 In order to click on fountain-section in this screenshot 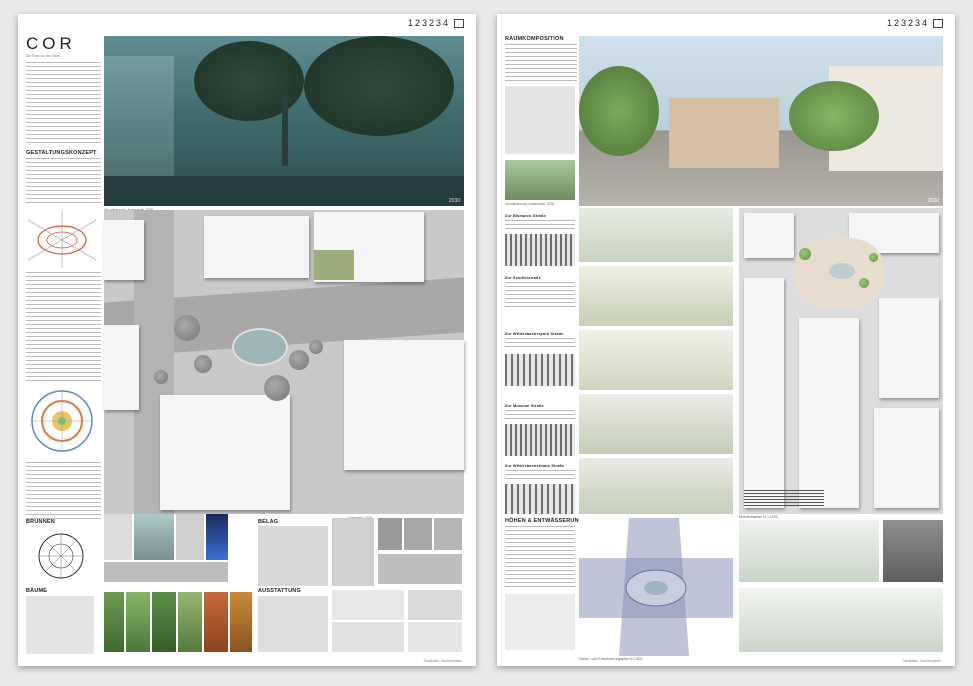, I will do `click(166, 572)`.